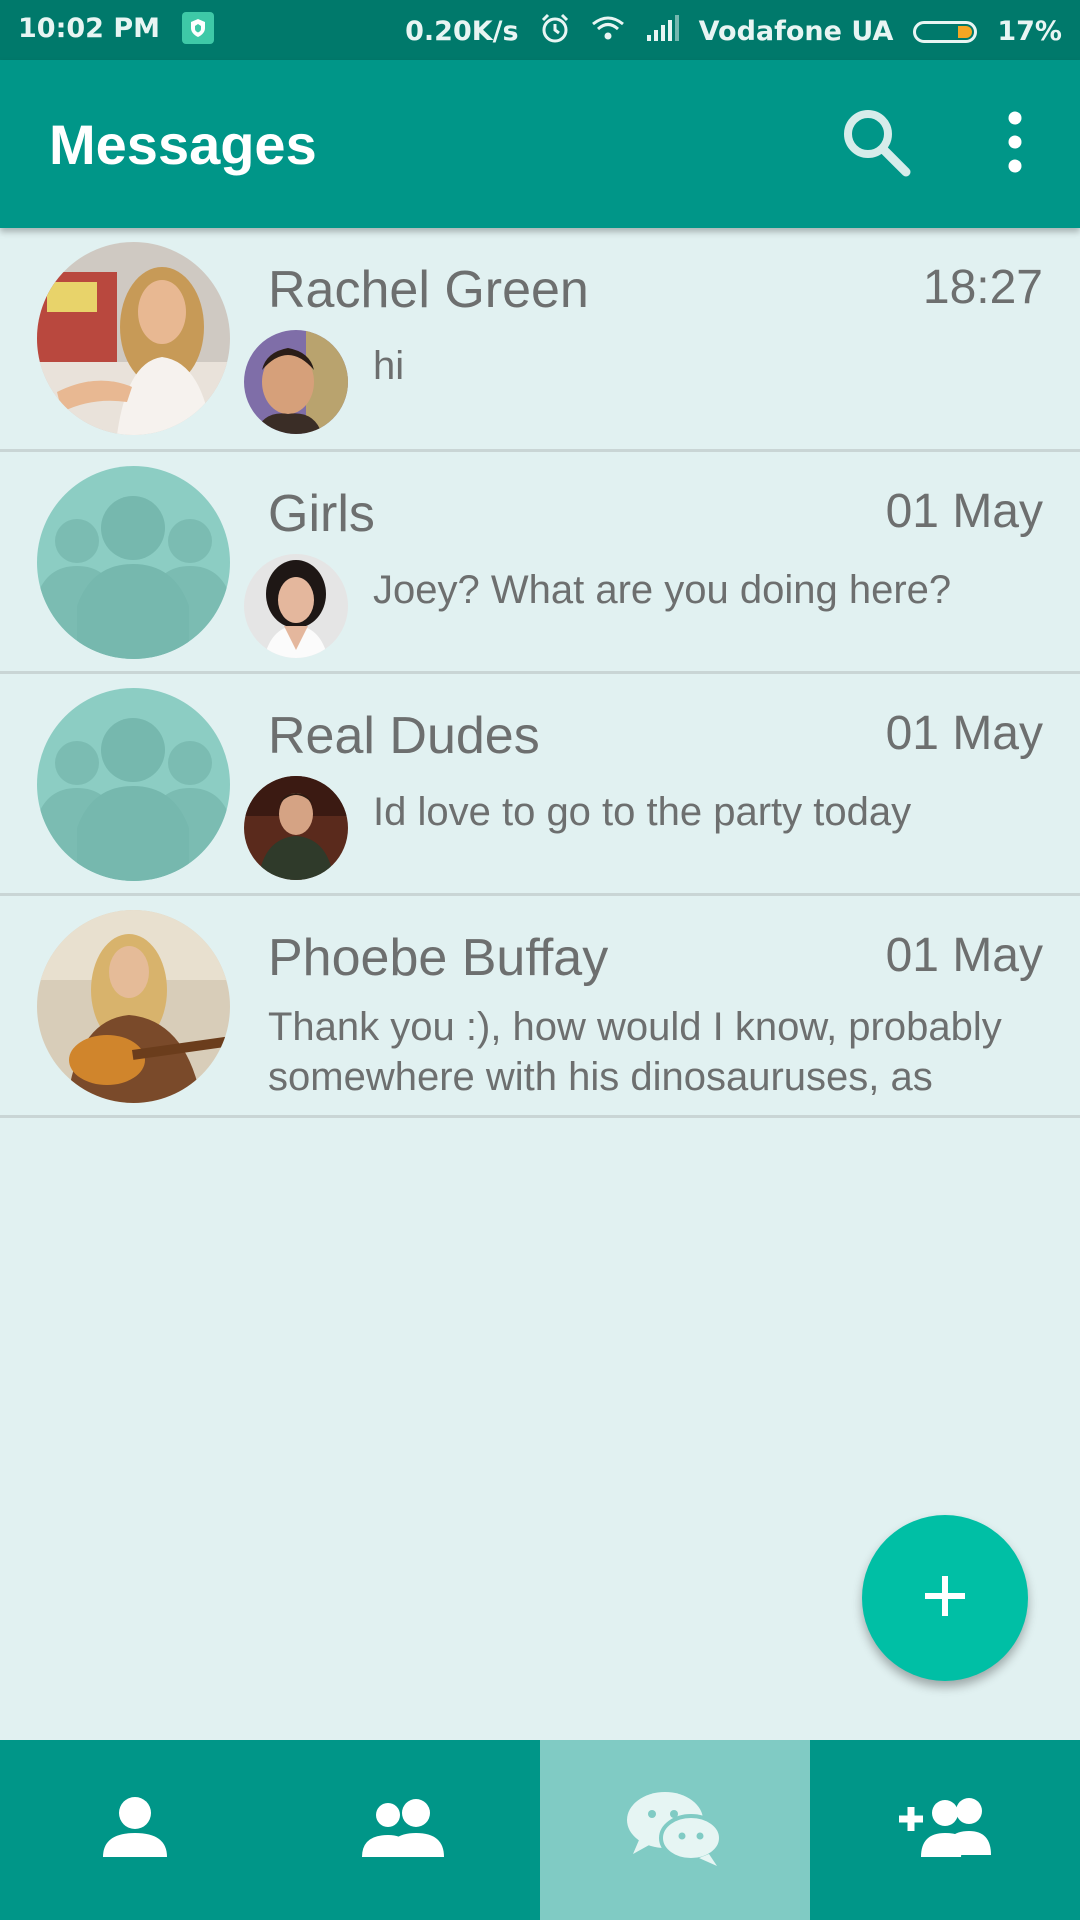 Image resolution: width=1080 pixels, height=1920 pixels. Describe the element at coordinates (796, 31) in the screenshot. I see `carrier-name: Vodafone UA` at that location.